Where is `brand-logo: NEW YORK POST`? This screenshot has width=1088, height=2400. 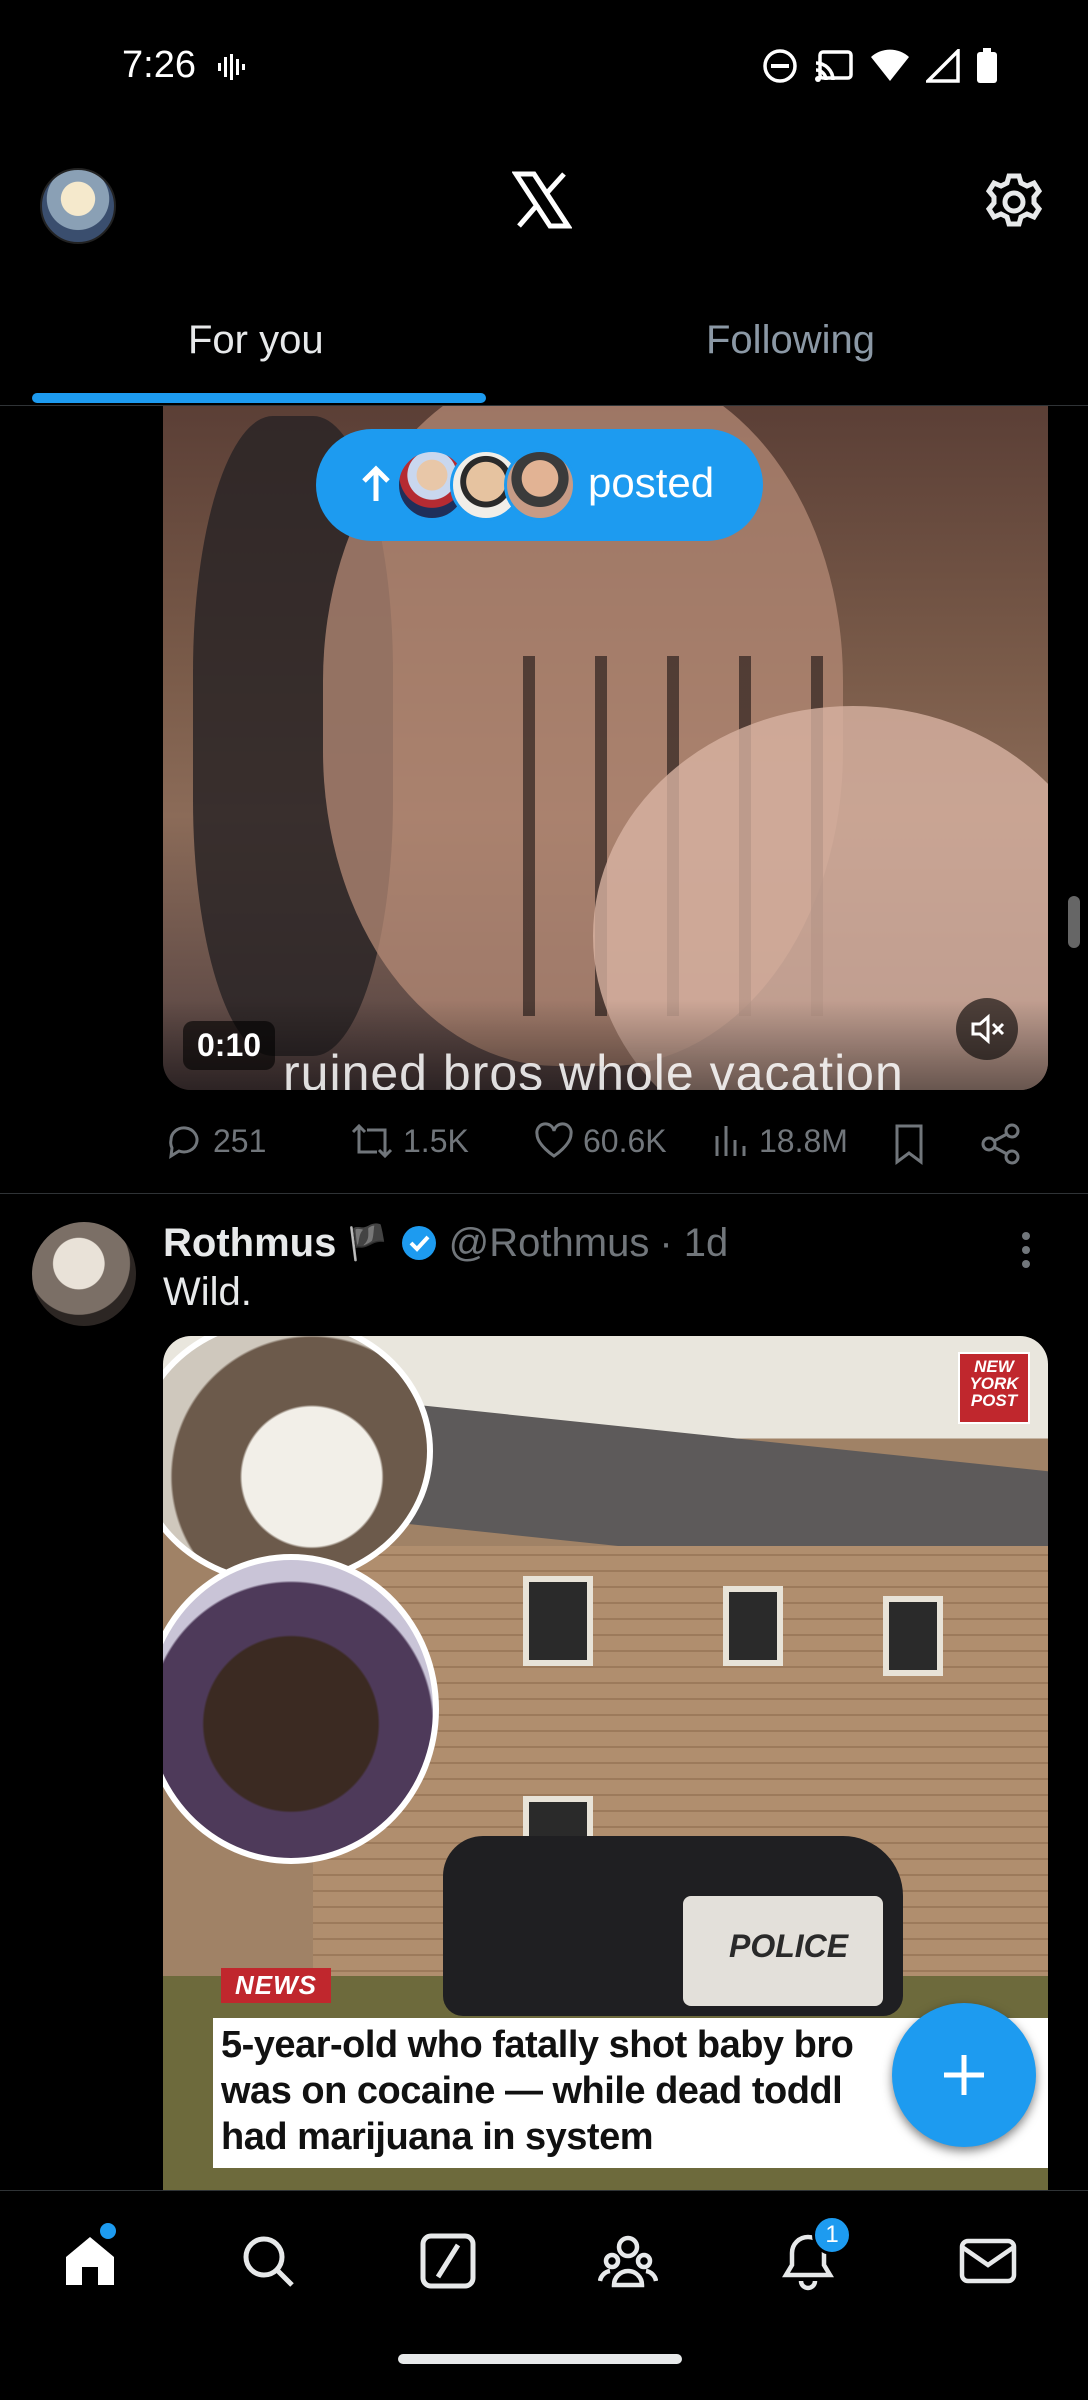
brand-logo: NEW YORK POST is located at coordinates (994, 1388).